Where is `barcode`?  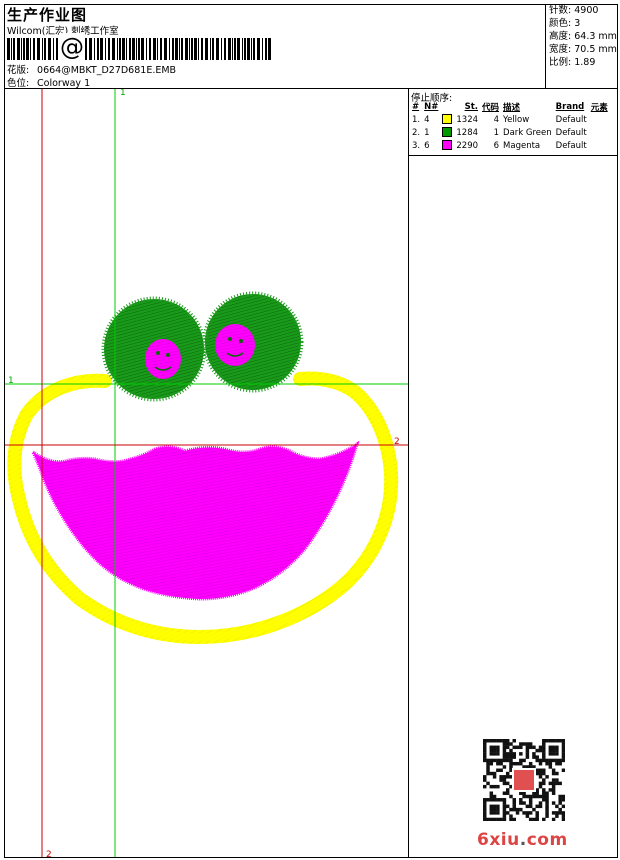
barcode is located at coordinates (139, 49).